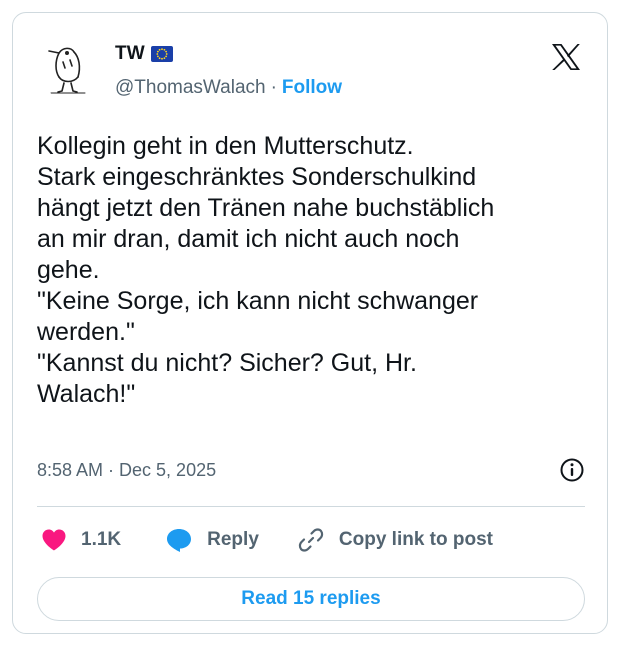 Image resolution: width=620 pixels, height=646 pixels. I want to click on reply-button: Reply, so click(212, 540).